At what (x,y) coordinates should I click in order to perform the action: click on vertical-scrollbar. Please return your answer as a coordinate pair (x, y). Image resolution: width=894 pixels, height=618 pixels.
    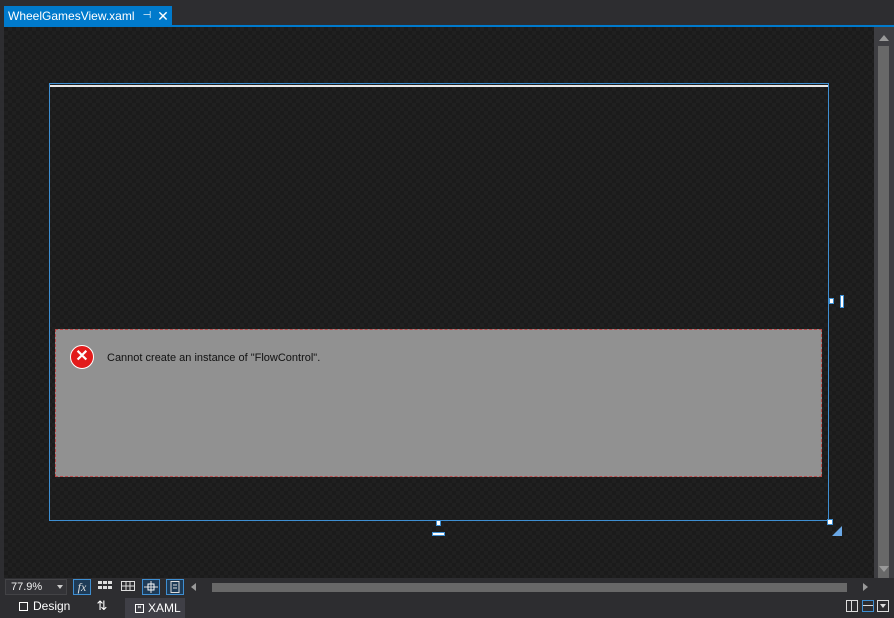
    Looking at the image, I should click on (884, 307).